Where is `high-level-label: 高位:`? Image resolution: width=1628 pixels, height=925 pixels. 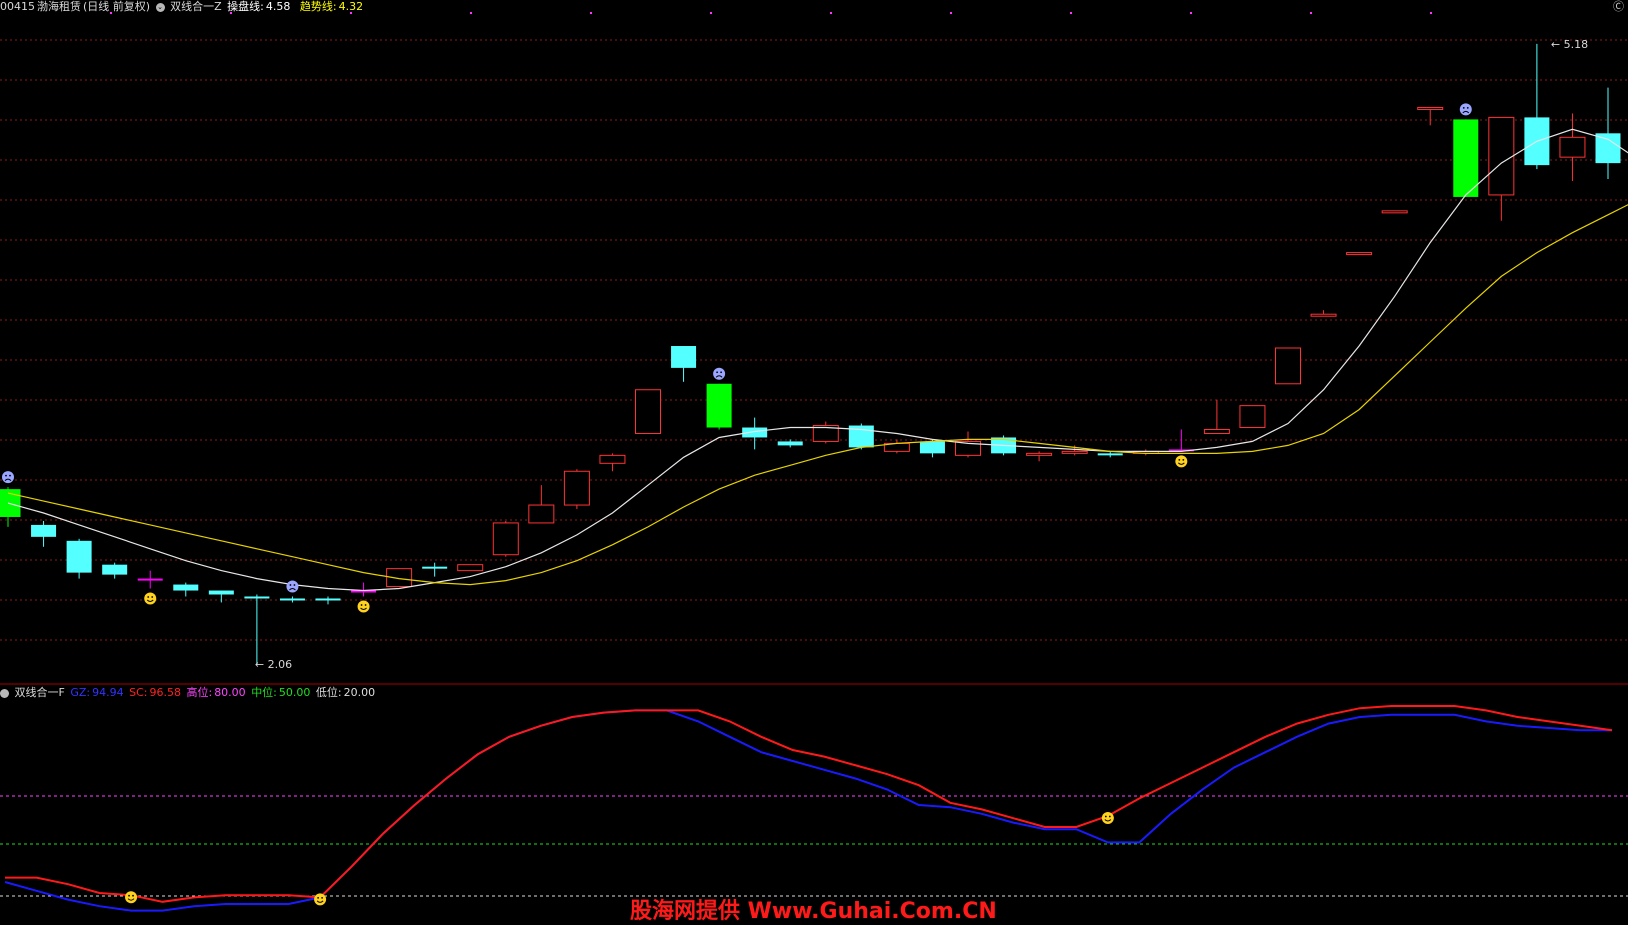
high-level-label: 高位: is located at coordinates (199, 692).